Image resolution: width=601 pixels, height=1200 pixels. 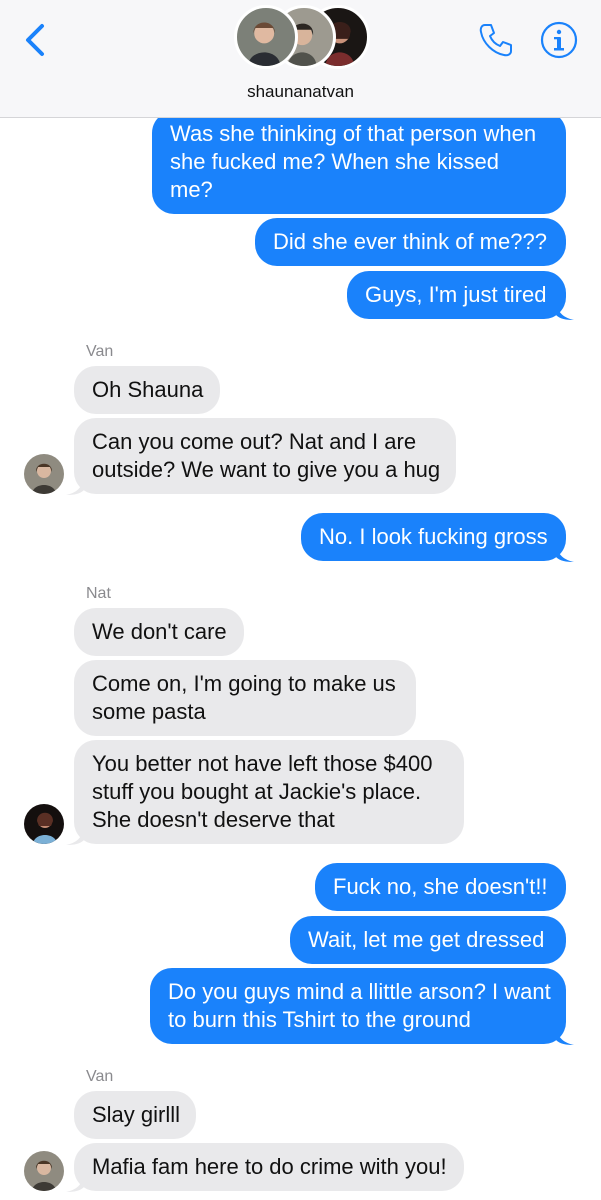 I want to click on conversation-header: shaunanatvan, so click(x=300, y=59).